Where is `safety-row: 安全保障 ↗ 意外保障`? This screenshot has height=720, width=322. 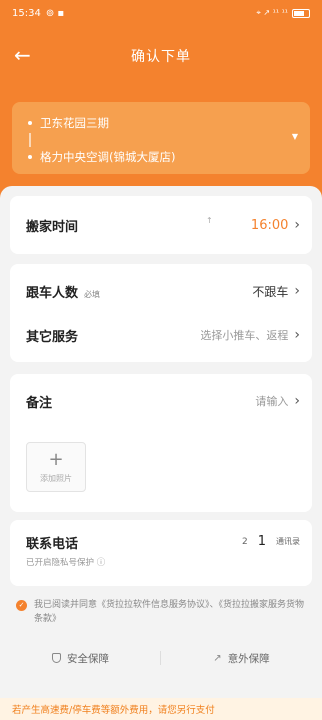
safety-row: 安全保障 ↗ 意外保障 is located at coordinates (161, 658).